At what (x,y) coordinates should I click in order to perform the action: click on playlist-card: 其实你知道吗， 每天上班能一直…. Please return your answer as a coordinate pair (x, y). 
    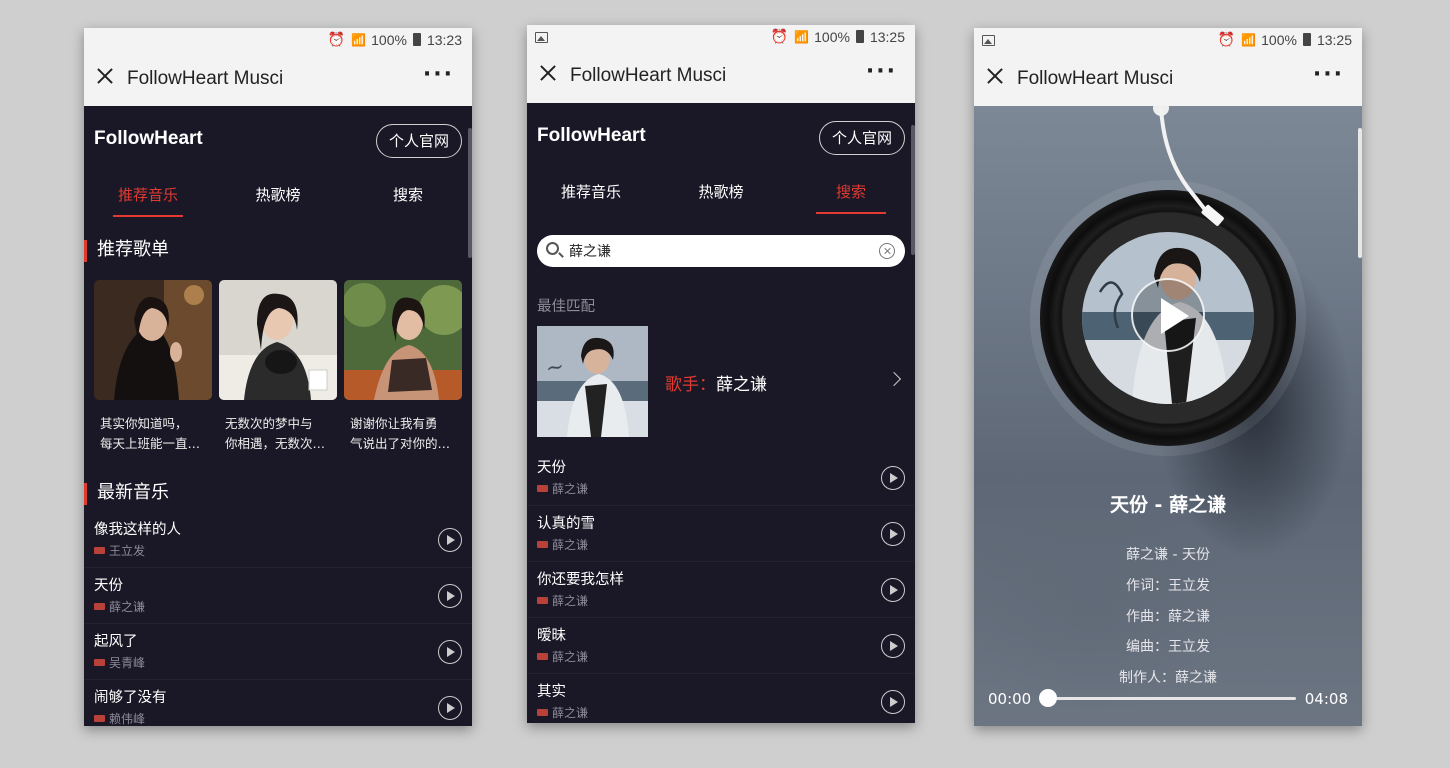
    Looking at the image, I should click on (153, 367).